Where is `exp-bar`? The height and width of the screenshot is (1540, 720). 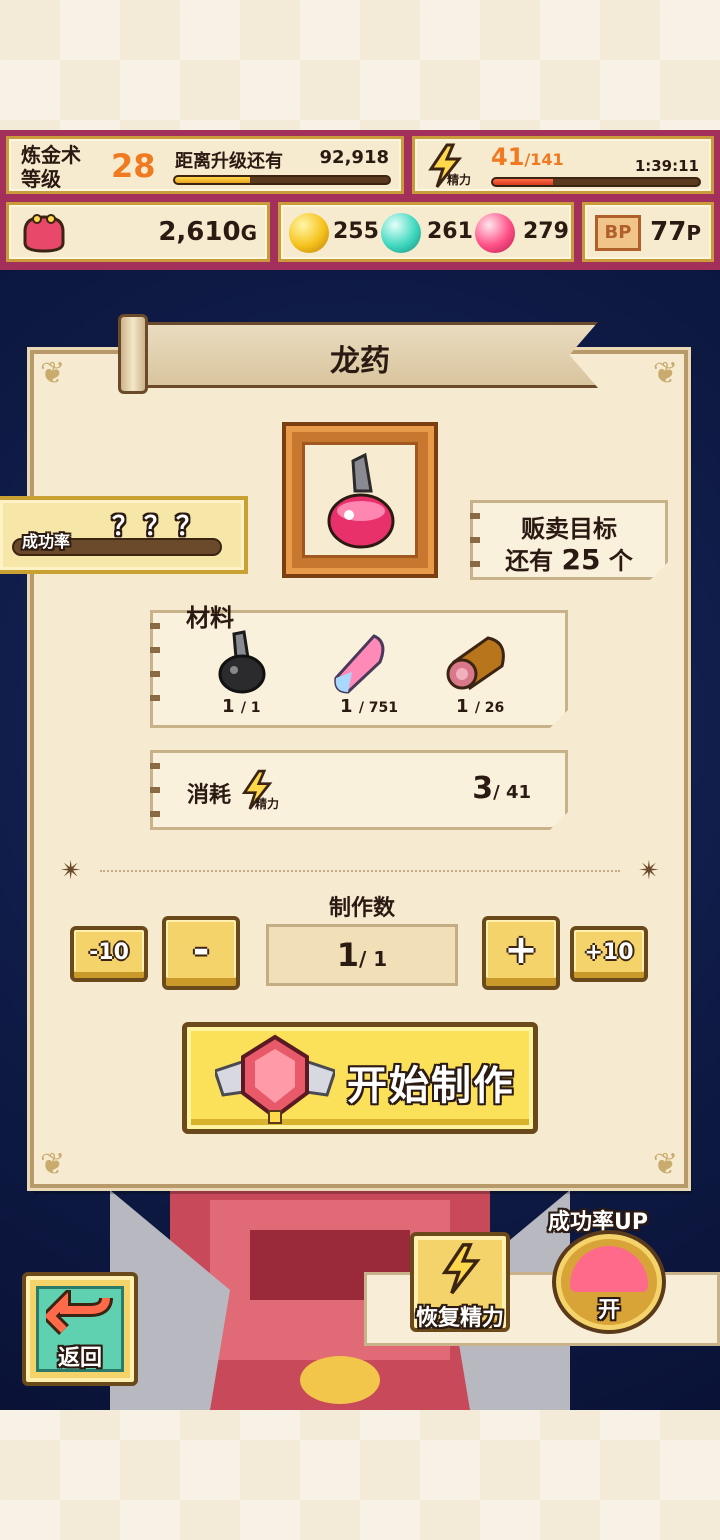 exp-bar is located at coordinates (282, 180).